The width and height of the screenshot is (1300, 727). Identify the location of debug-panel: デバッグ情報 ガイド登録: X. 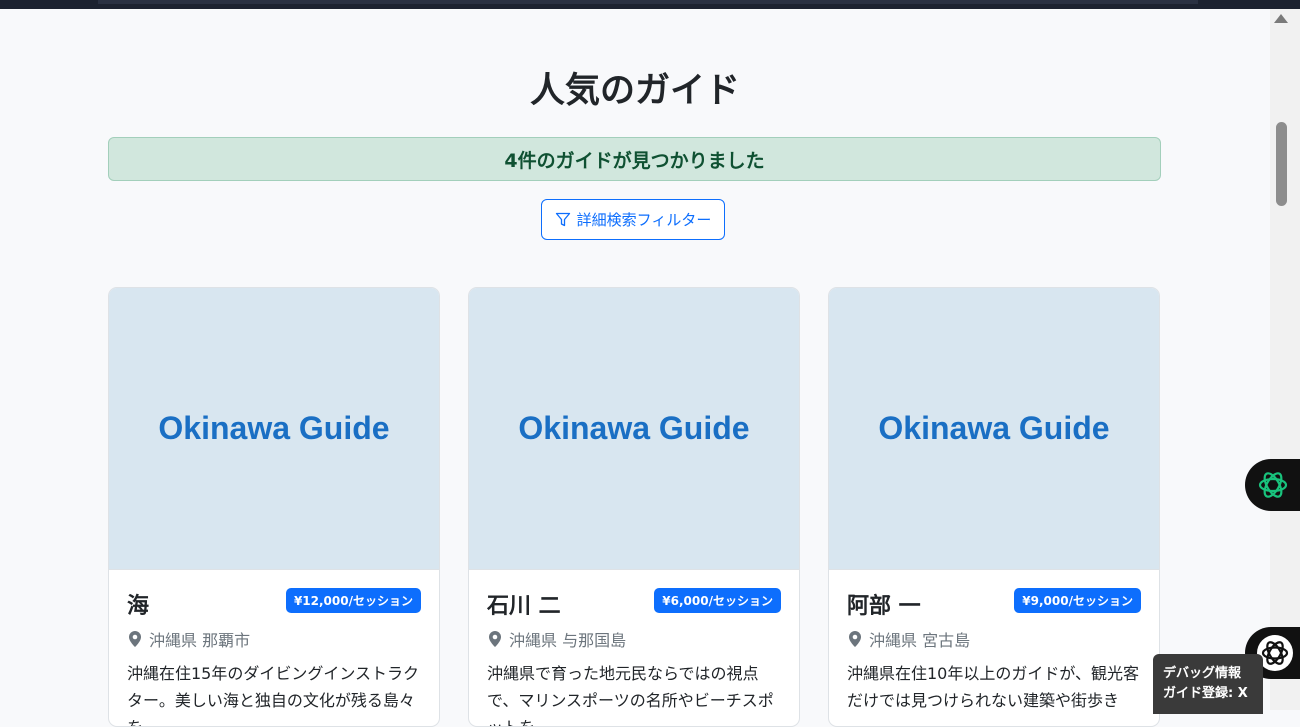
(1208, 684).